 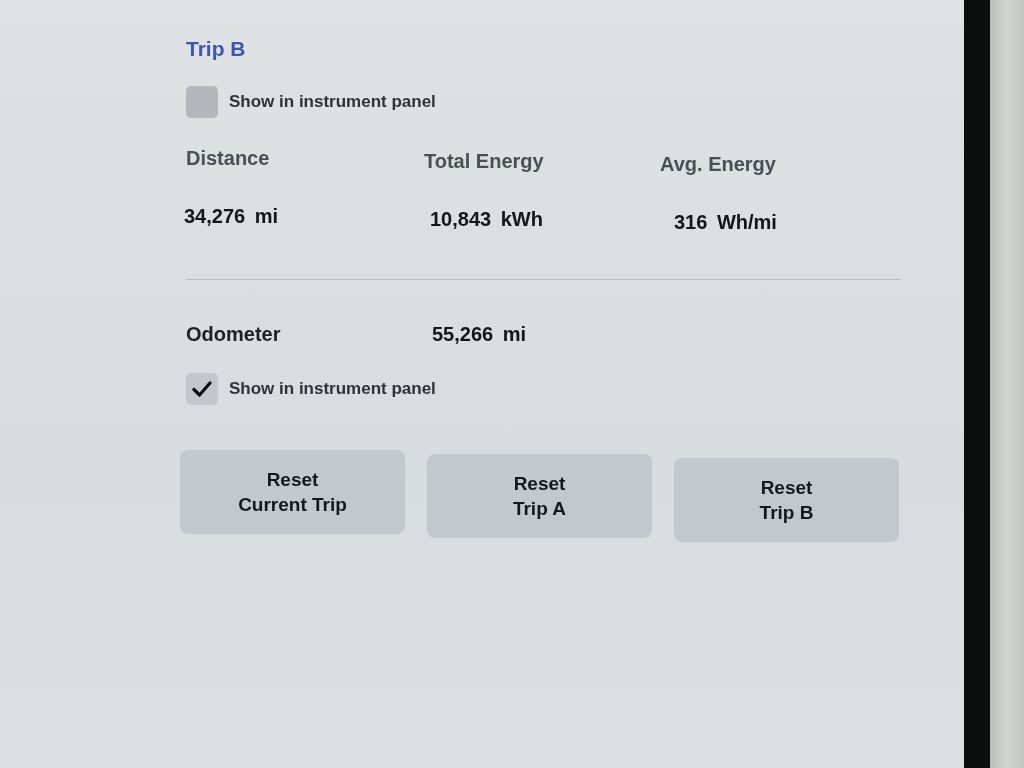 I want to click on reset-button: Reset Current Trip, so click(x=292, y=492).